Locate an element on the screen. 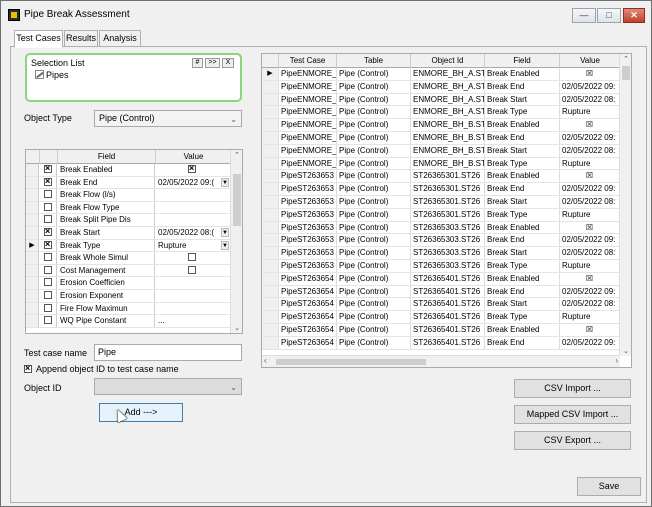  value-checkbox is located at coordinates (192, 269).